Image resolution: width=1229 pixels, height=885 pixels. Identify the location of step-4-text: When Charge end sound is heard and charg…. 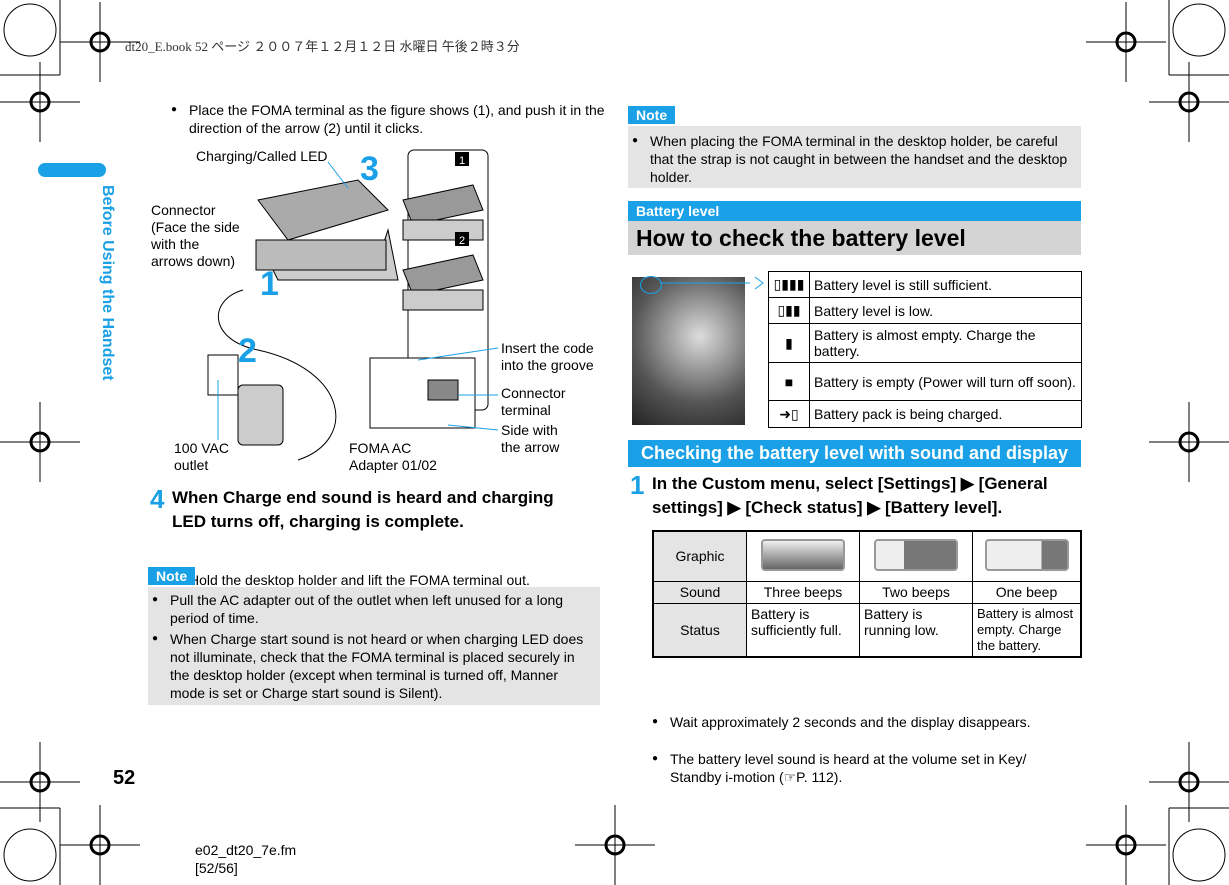
(363, 509).